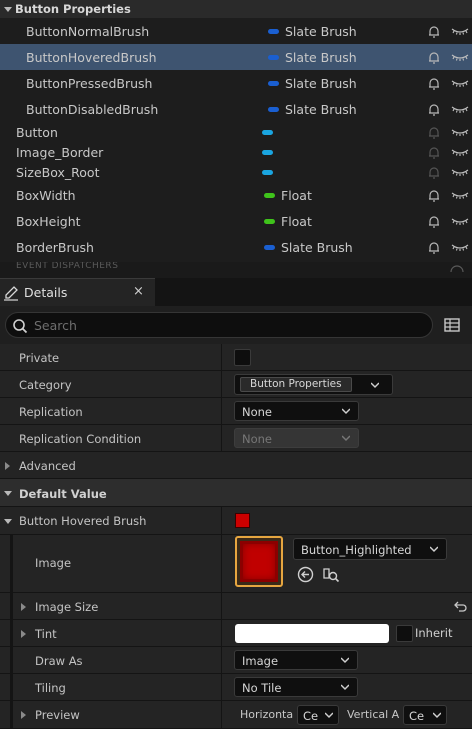  I want to click on event-dispatchers-label: EVENT DISPATCHERS, so click(67, 266).